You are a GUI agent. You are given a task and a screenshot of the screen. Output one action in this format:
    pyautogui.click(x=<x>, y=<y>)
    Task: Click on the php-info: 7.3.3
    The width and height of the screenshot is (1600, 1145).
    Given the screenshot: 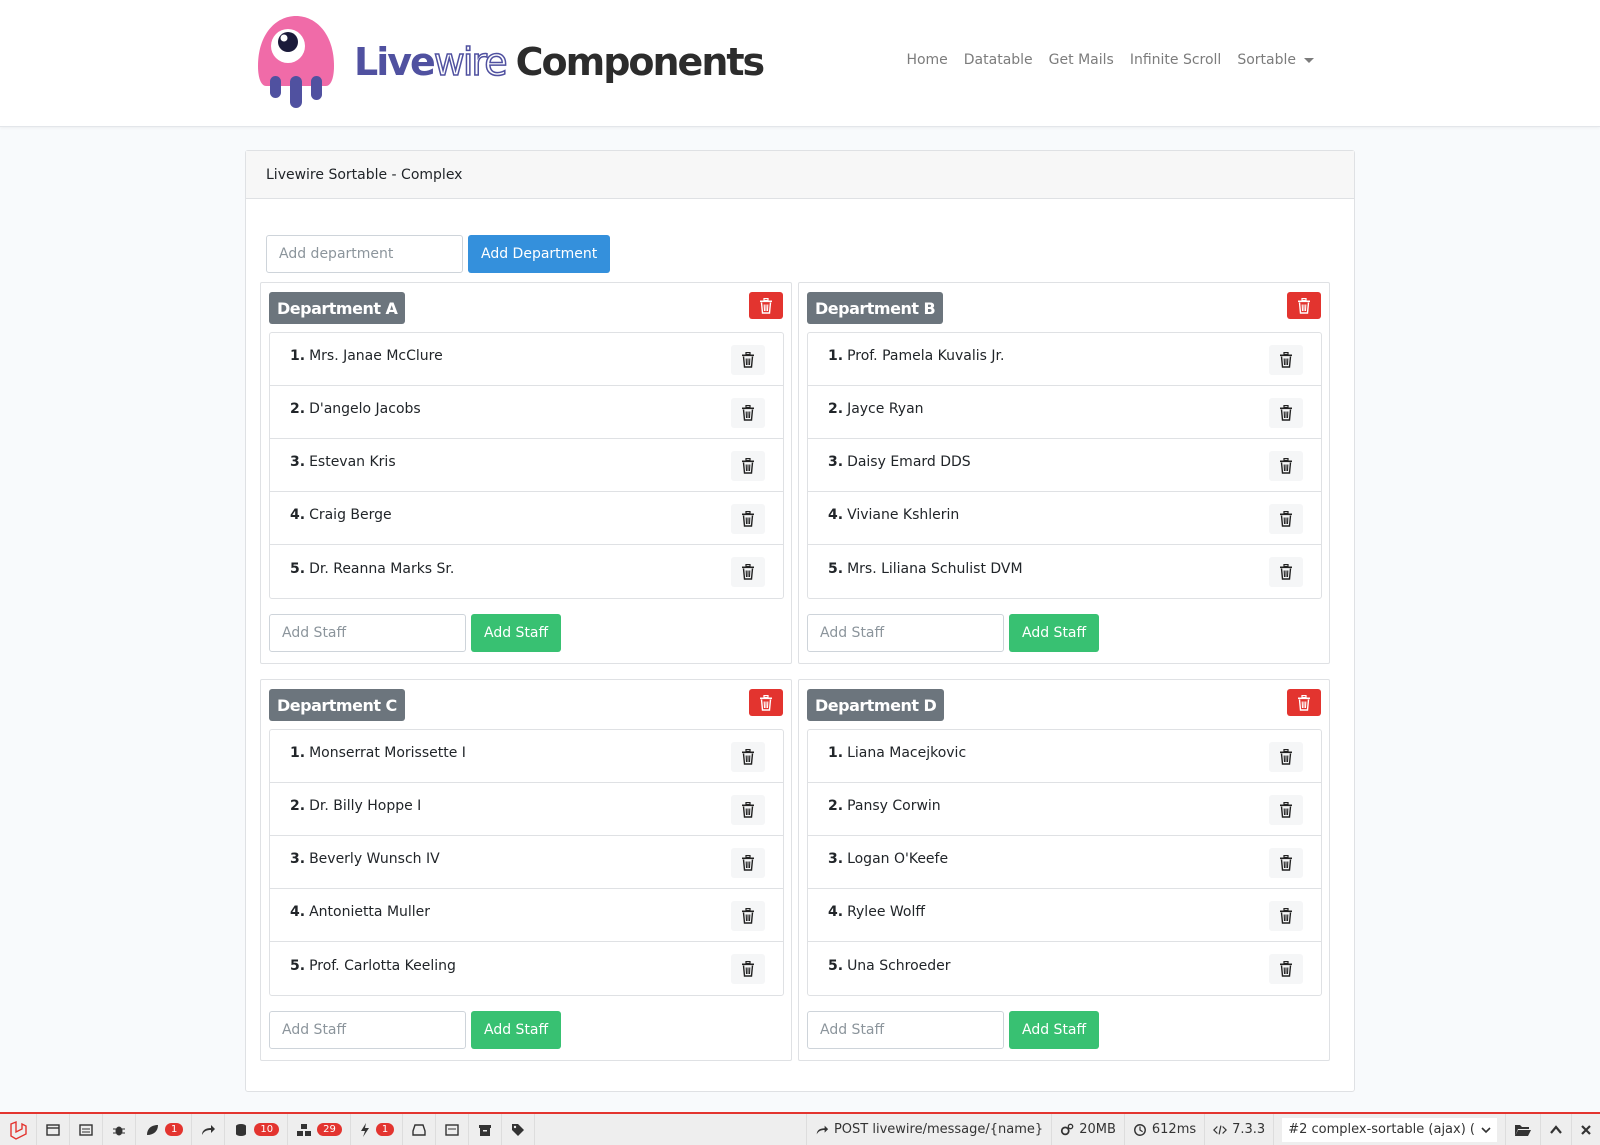 What is the action you would take?
    pyautogui.click(x=1238, y=1129)
    